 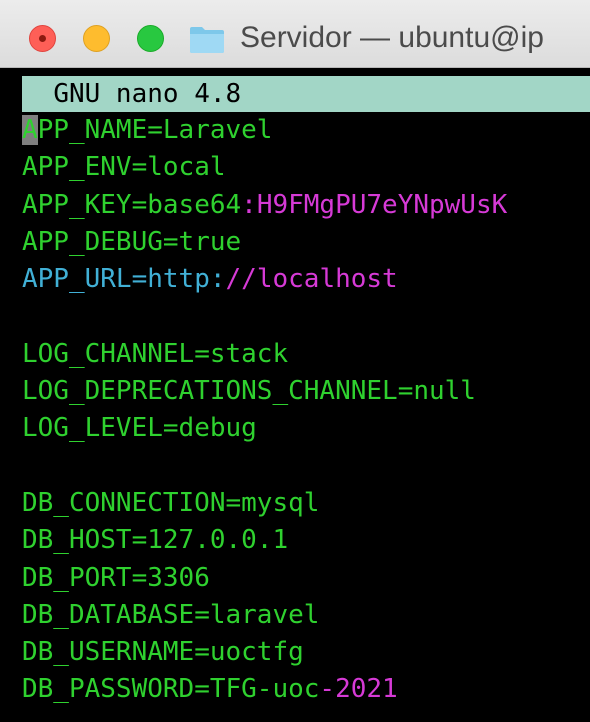 What do you see at coordinates (306, 428) in the screenshot?
I see `env-line: LOG_LEVEL=debug` at bounding box center [306, 428].